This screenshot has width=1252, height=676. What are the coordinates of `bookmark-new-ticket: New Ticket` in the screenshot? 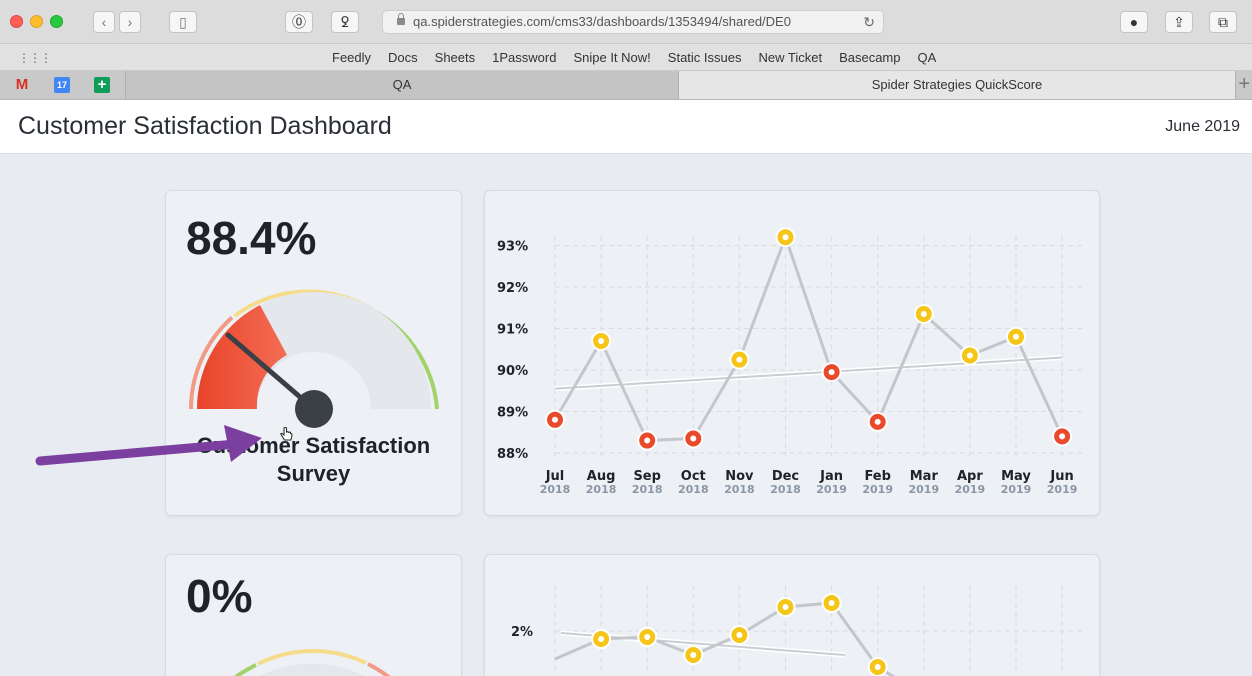 It's located at (790, 57).